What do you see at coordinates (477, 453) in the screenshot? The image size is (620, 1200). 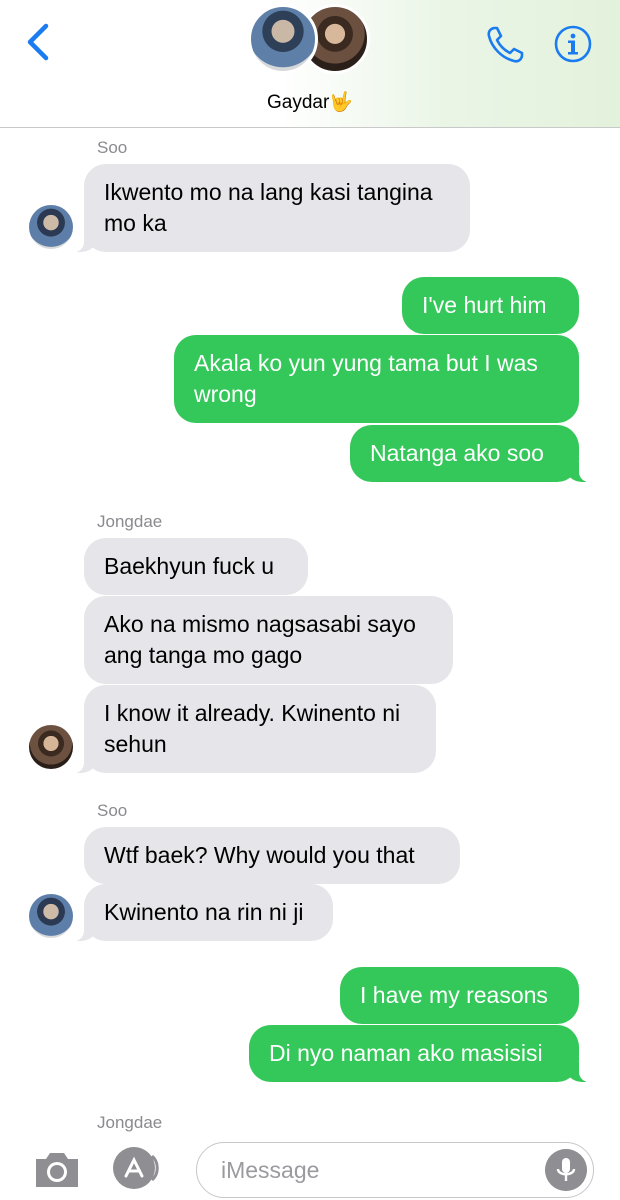 I see `outgoing-message: Natanga ako soo` at bounding box center [477, 453].